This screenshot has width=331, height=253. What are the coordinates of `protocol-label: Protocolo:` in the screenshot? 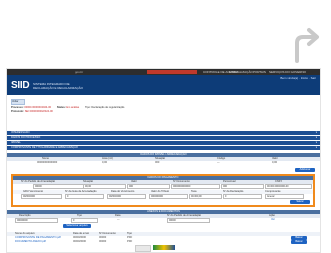 It's located at (17, 111).